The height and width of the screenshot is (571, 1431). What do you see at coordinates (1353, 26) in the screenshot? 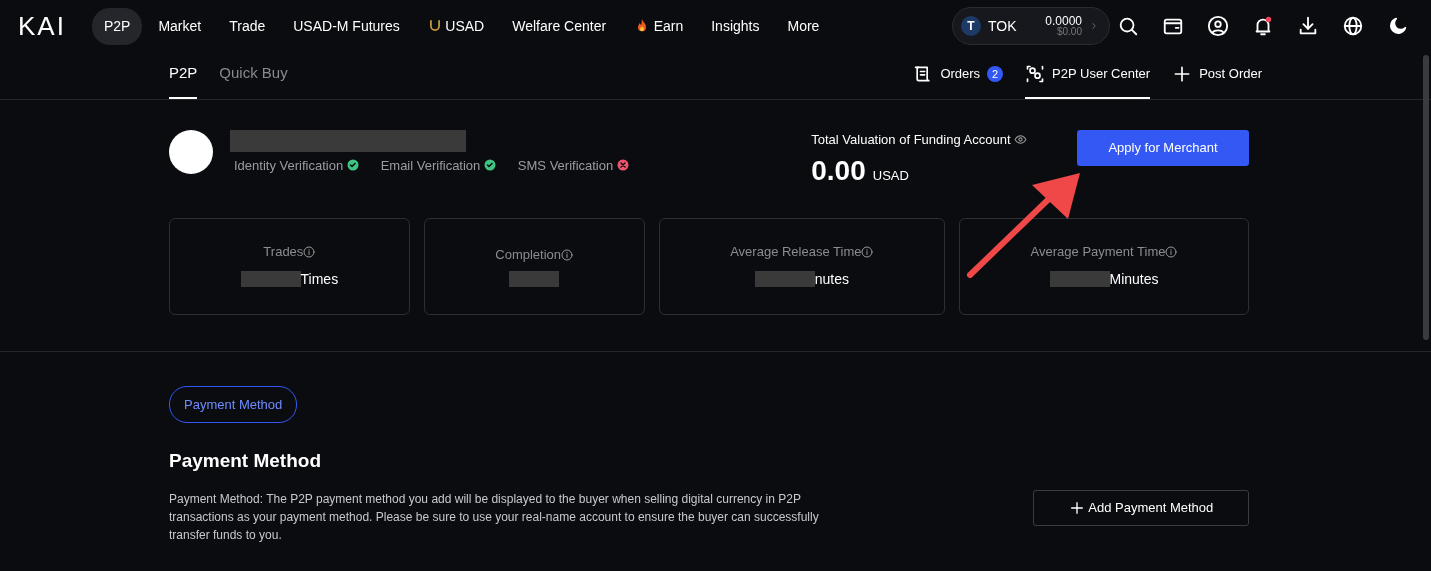
I see `globe-icon` at bounding box center [1353, 26].